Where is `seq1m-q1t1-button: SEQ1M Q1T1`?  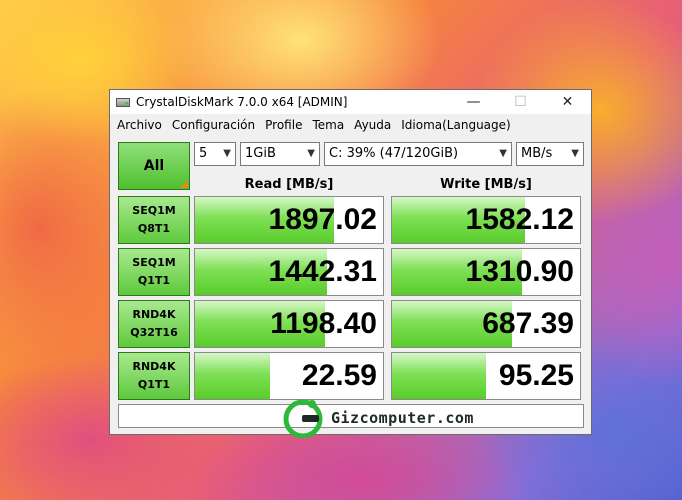
seq1m-q1t1-button: SEQ1M Q1T1 is located at coordinates (154, 272).